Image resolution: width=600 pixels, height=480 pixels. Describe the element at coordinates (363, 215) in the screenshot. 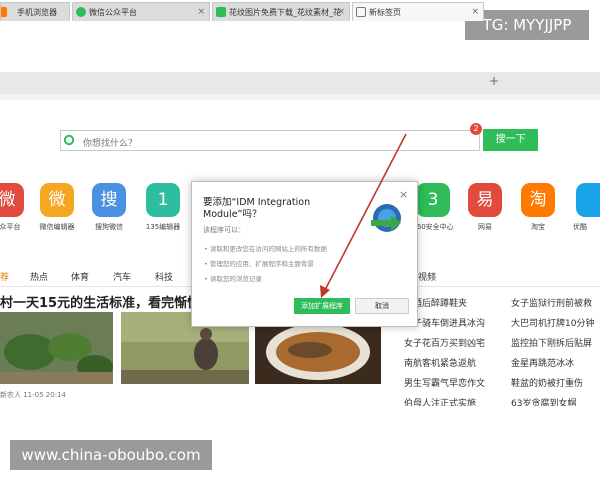

I see `annotation-arrow-icon` at that location.